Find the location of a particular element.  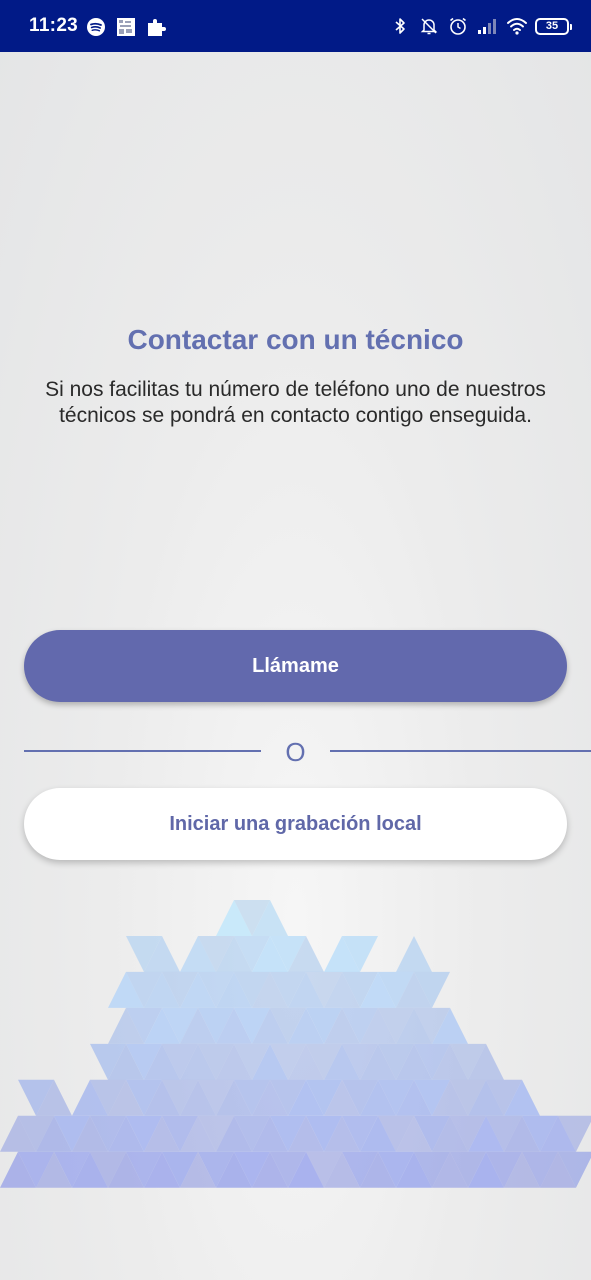

status-left-icons is located at coordinates (126, 27).